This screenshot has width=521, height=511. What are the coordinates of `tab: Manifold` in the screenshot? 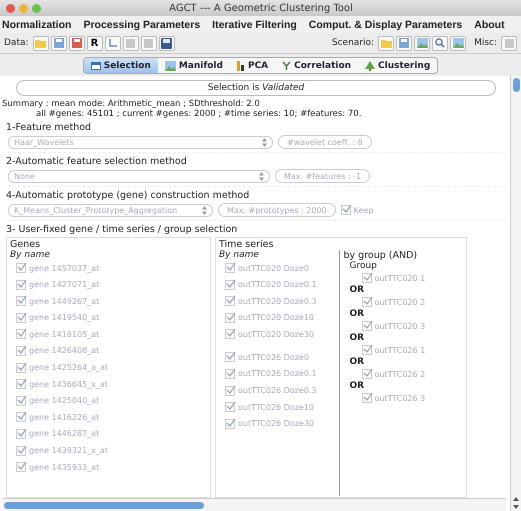 It's located at (194, 65).